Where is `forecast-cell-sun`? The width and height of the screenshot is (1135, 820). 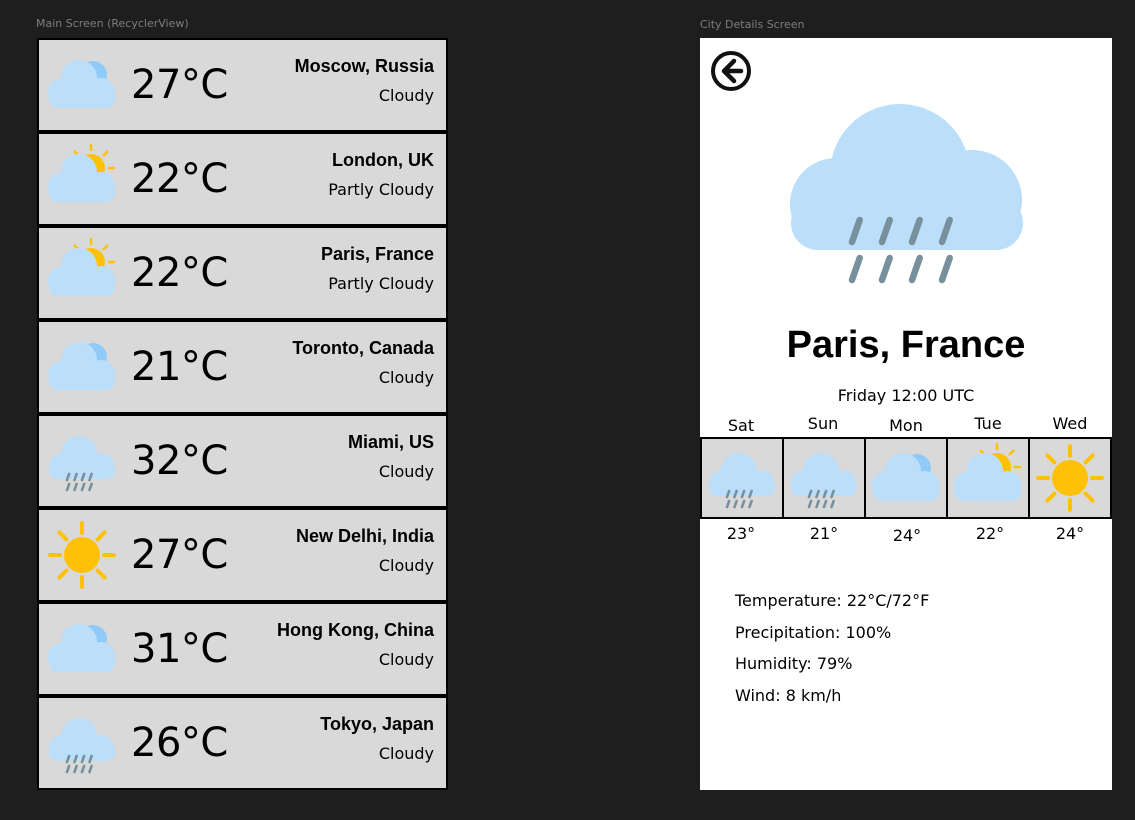 forecast-cell-sun is located at coordinates (824, 478).